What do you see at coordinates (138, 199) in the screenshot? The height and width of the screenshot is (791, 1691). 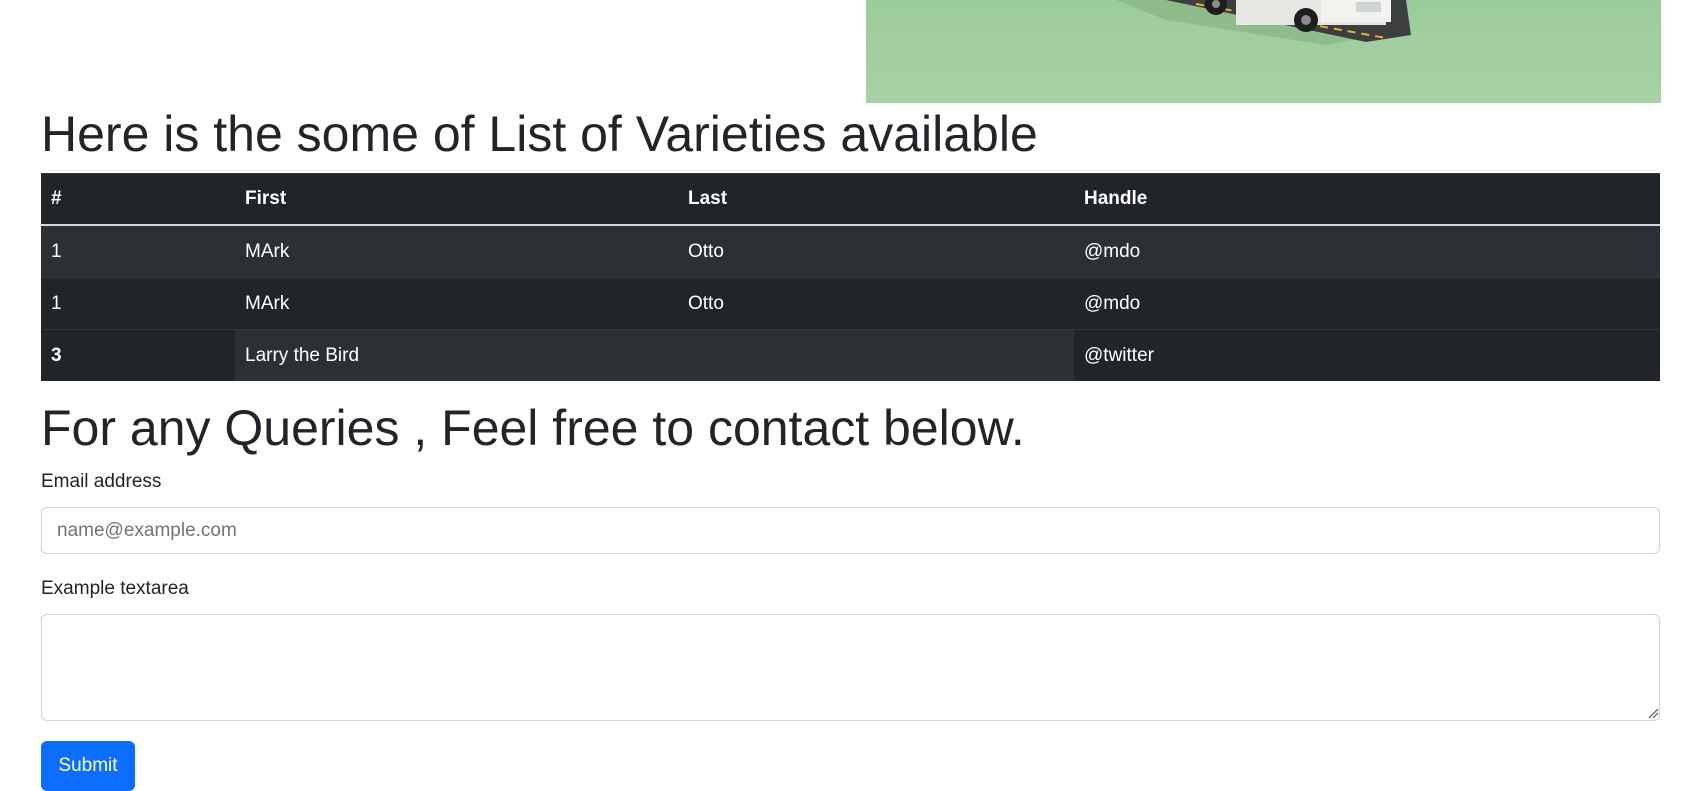 I see `column-header-number: #` at bounding box center [138, 199].